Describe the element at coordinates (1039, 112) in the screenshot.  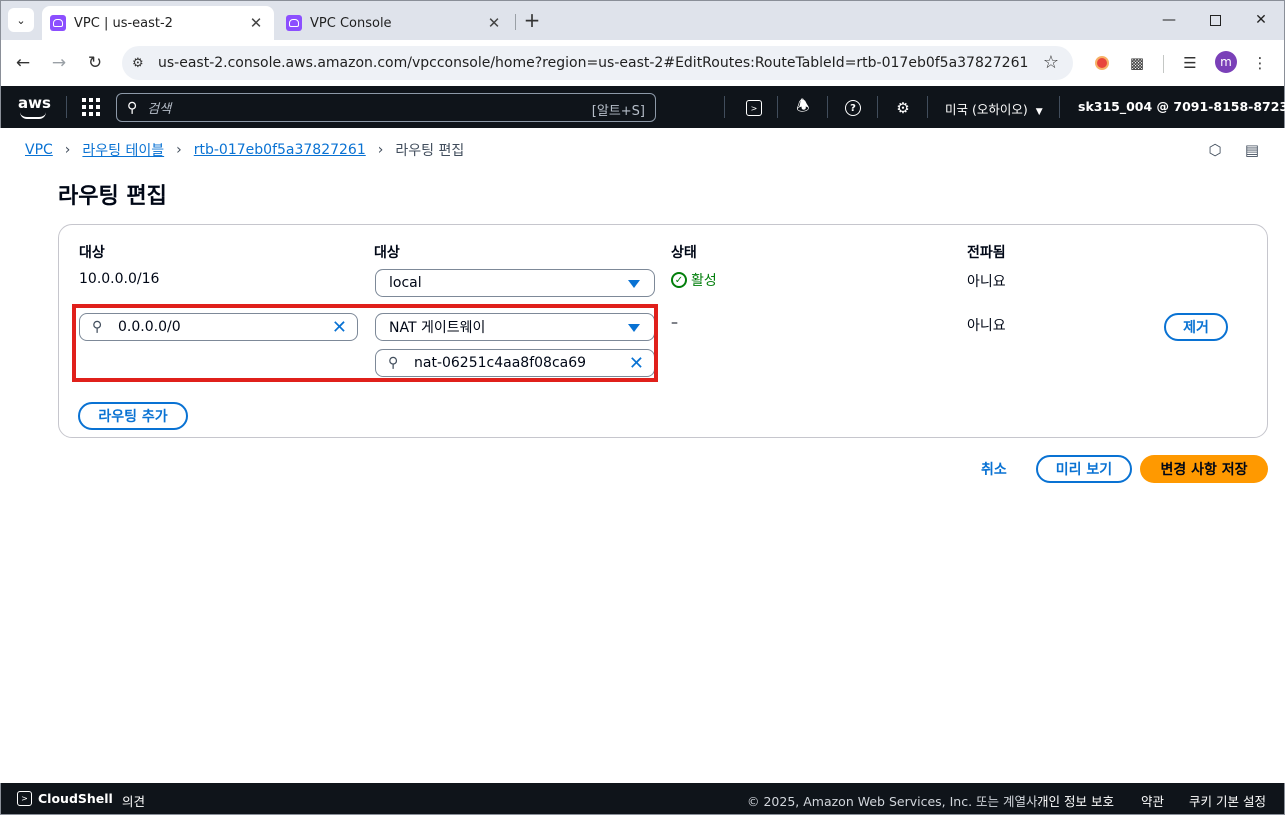
I see `caret-down-icon: ▼` at that location.